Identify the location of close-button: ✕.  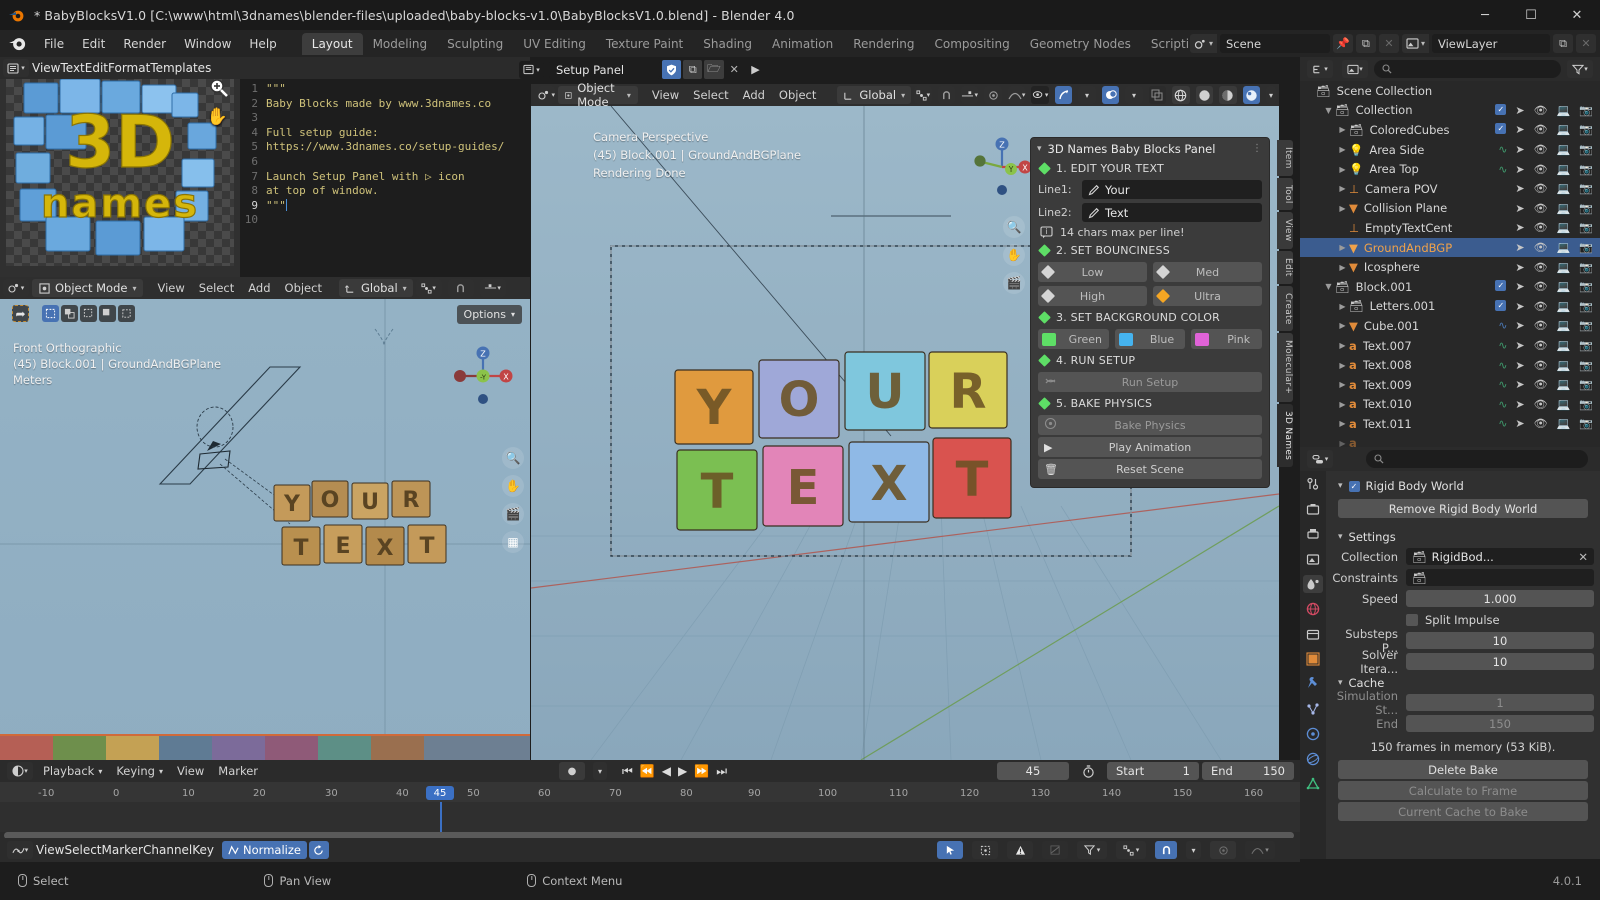
(1577, 15).